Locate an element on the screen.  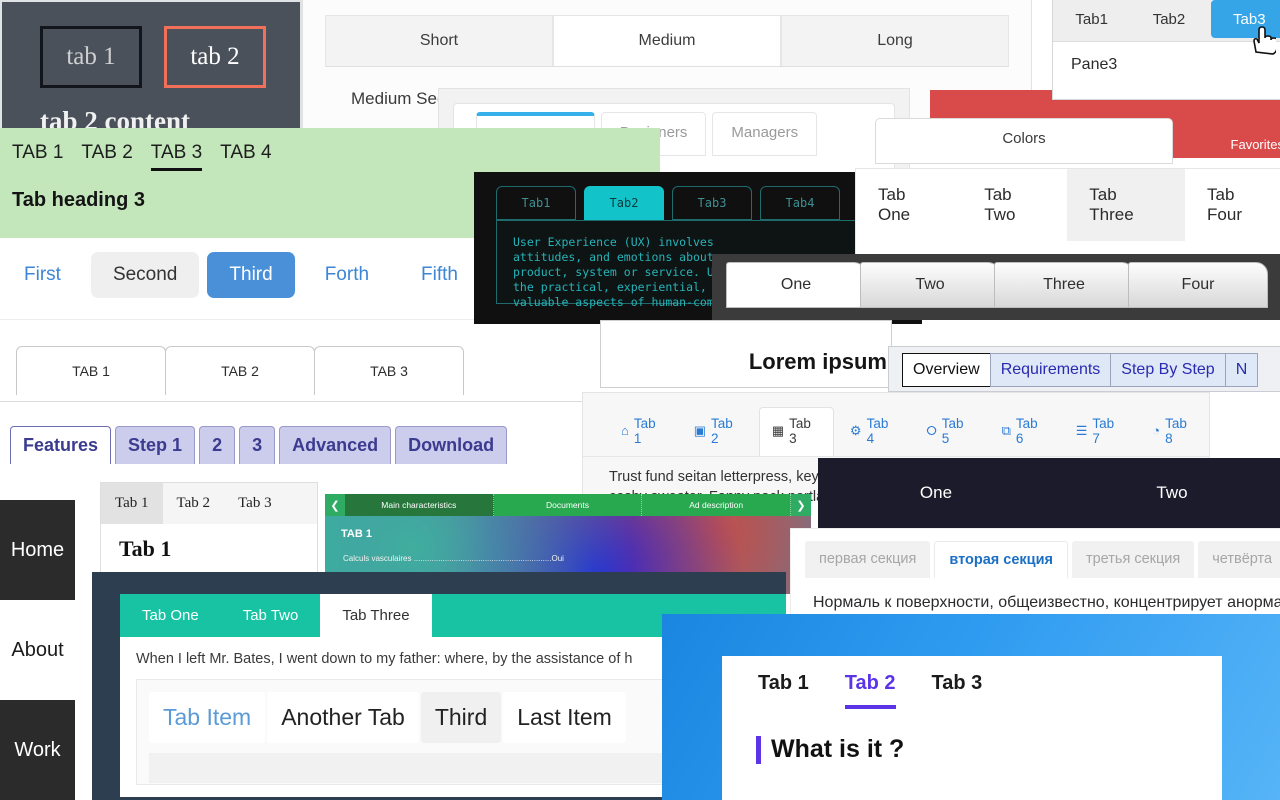
heading-accent-bar is located at coordinates (758, 749).